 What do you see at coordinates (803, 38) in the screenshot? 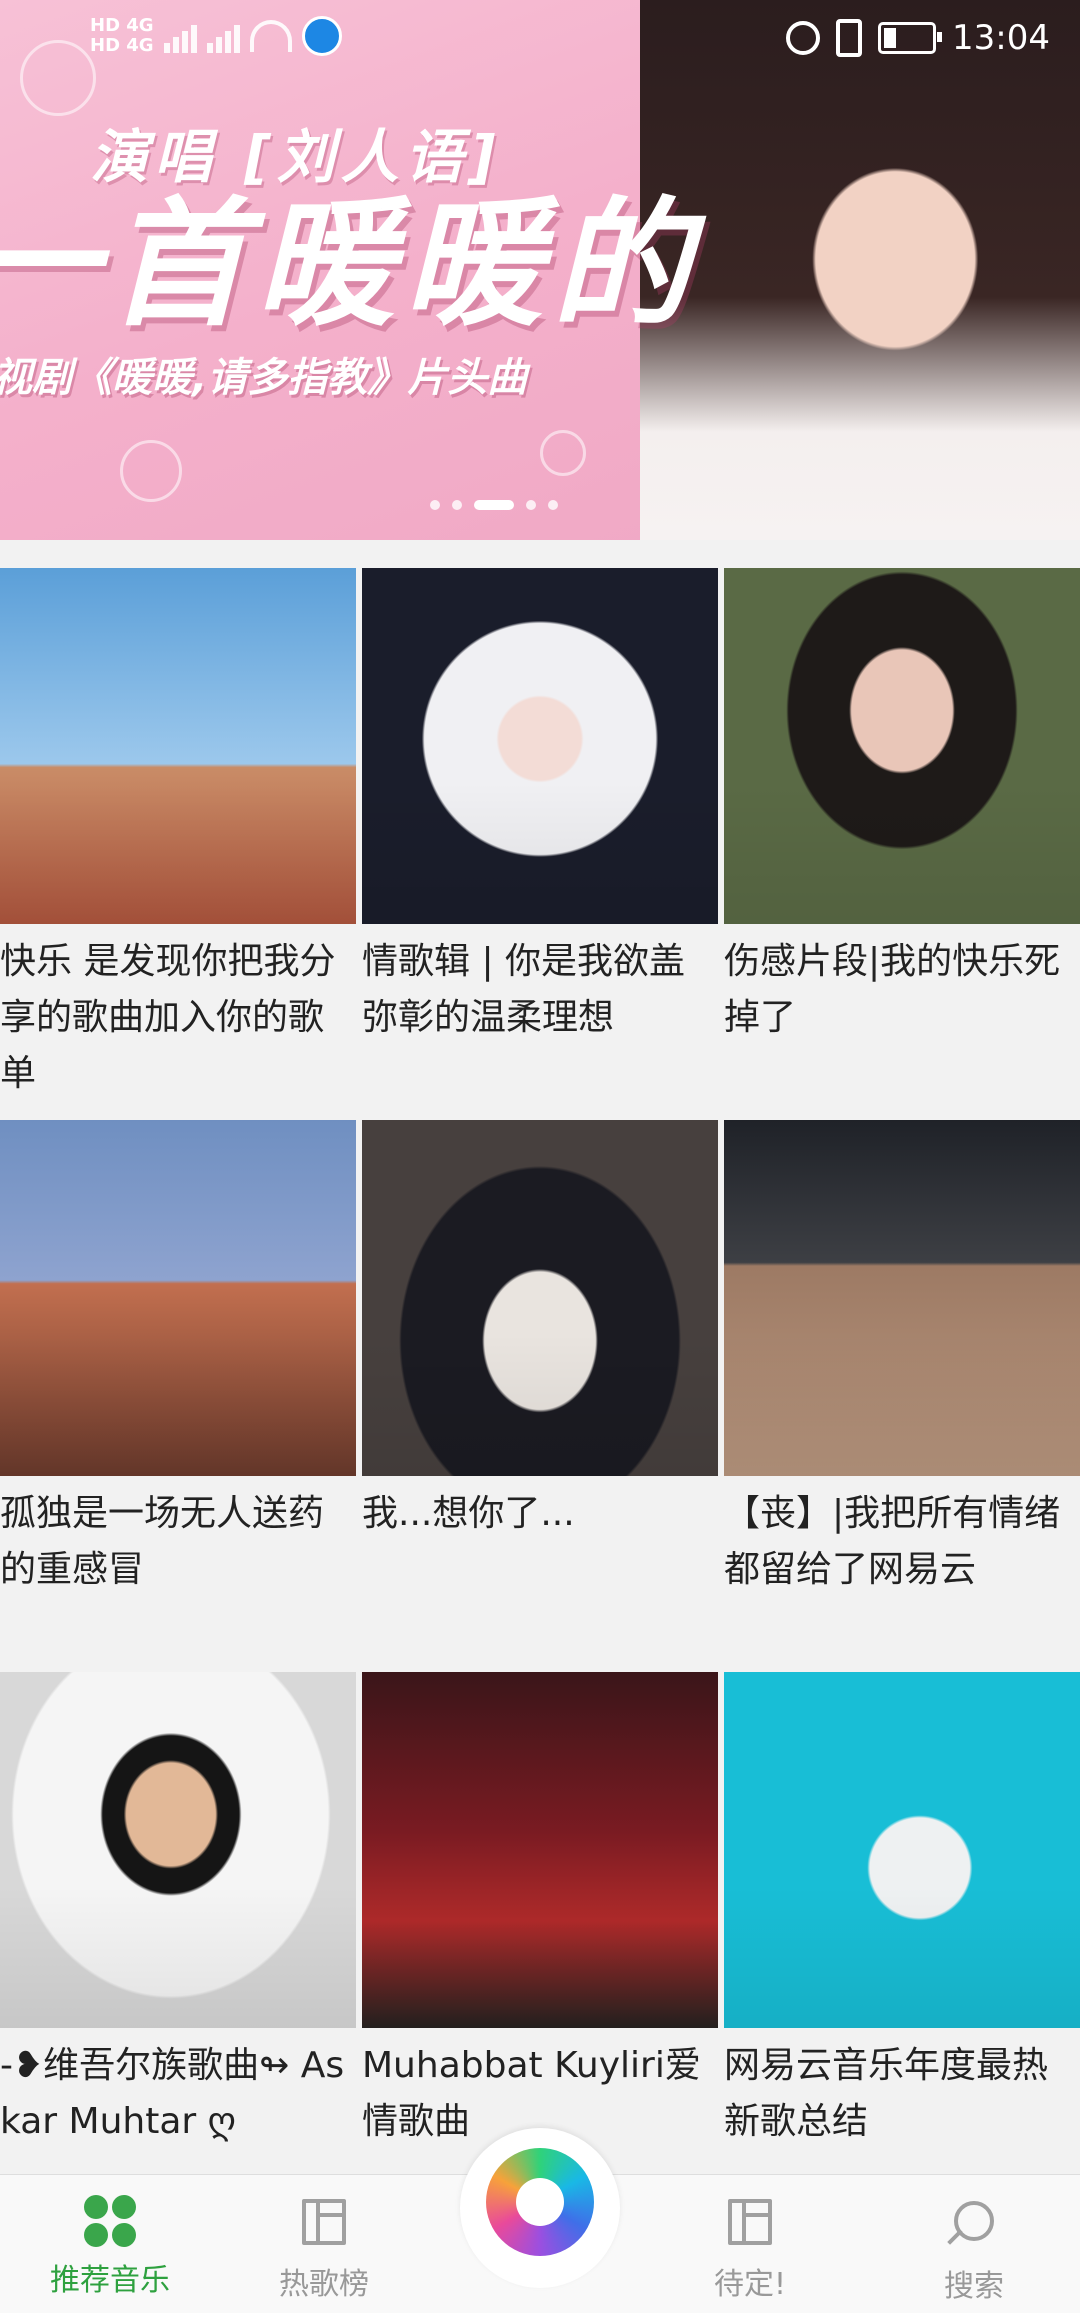
I see `alarm-icon` at bounding box center [803, 38].